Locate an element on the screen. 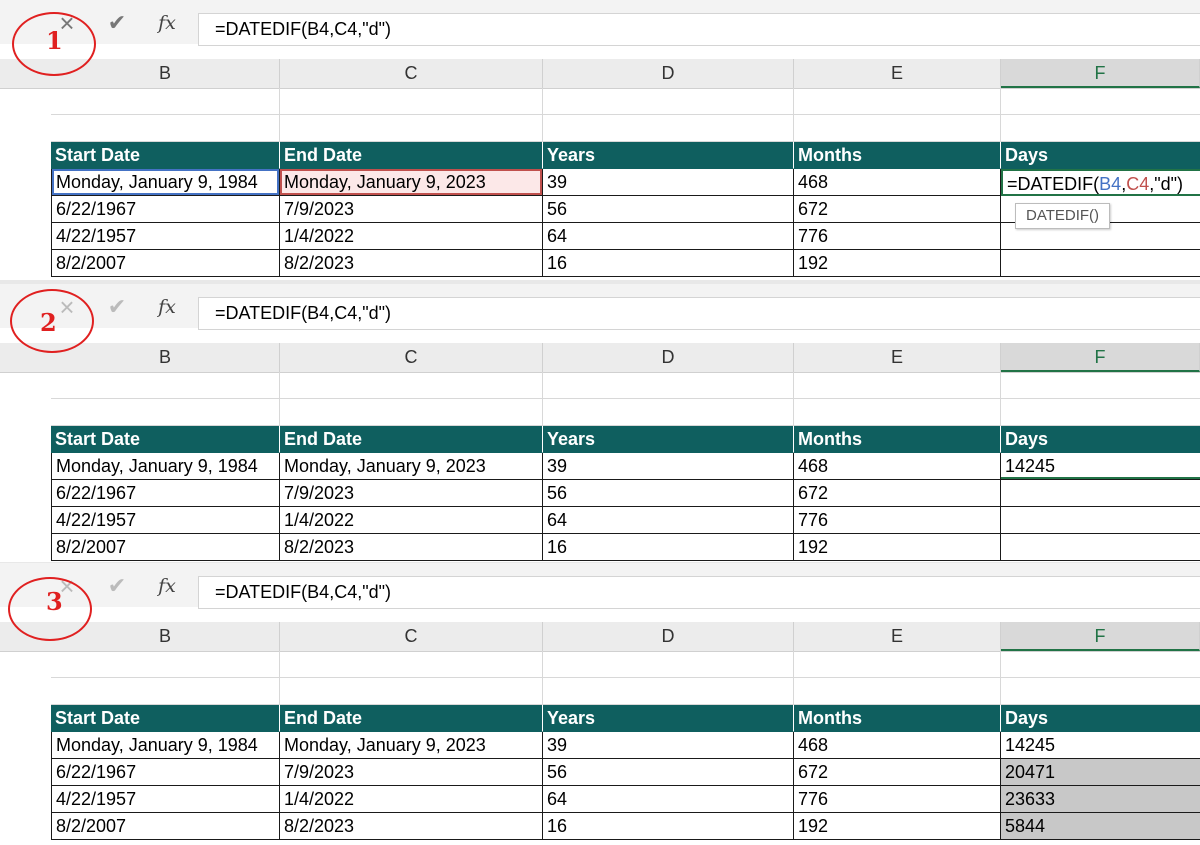  cell-b7: 8/2/2007 is located at coordinates (165, 263).